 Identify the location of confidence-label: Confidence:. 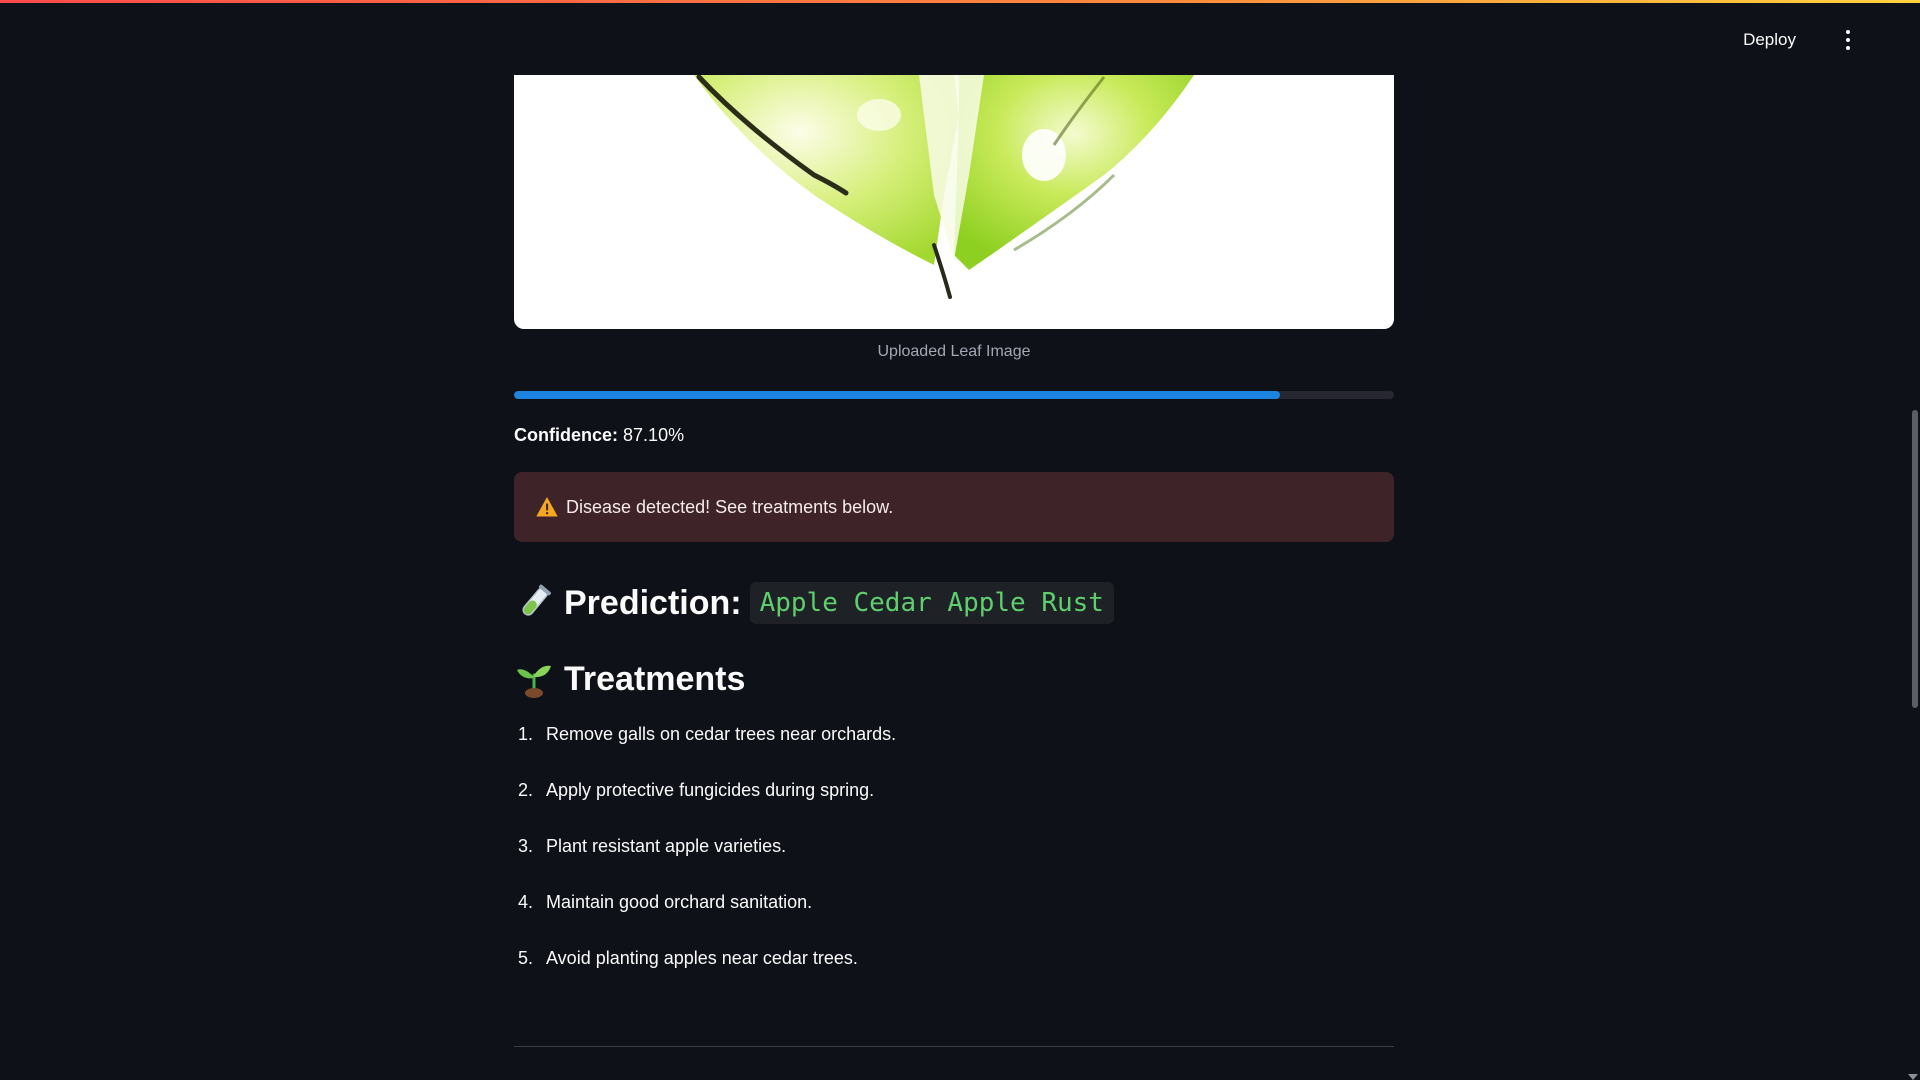
(566, 435).